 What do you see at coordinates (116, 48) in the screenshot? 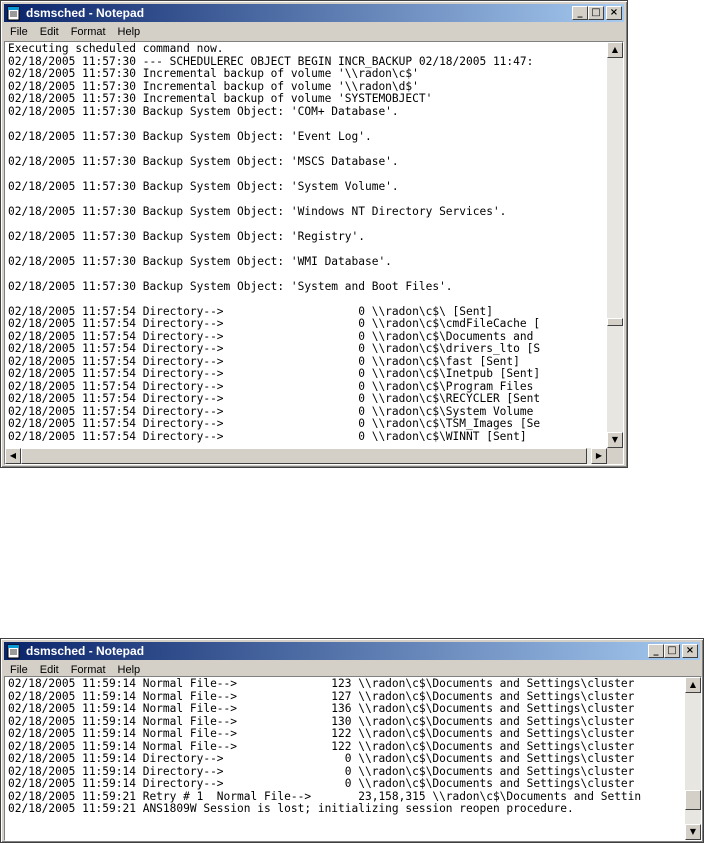
I see `log-line: Executing scheduled command now.` at bounding box center [116, 48].